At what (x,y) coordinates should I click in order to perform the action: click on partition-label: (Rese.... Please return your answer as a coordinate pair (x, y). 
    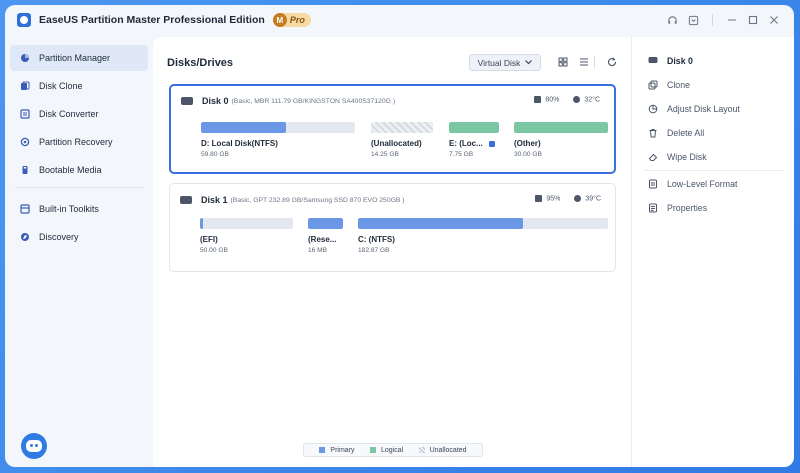
    Looking at the image, I should click on (322, 239).